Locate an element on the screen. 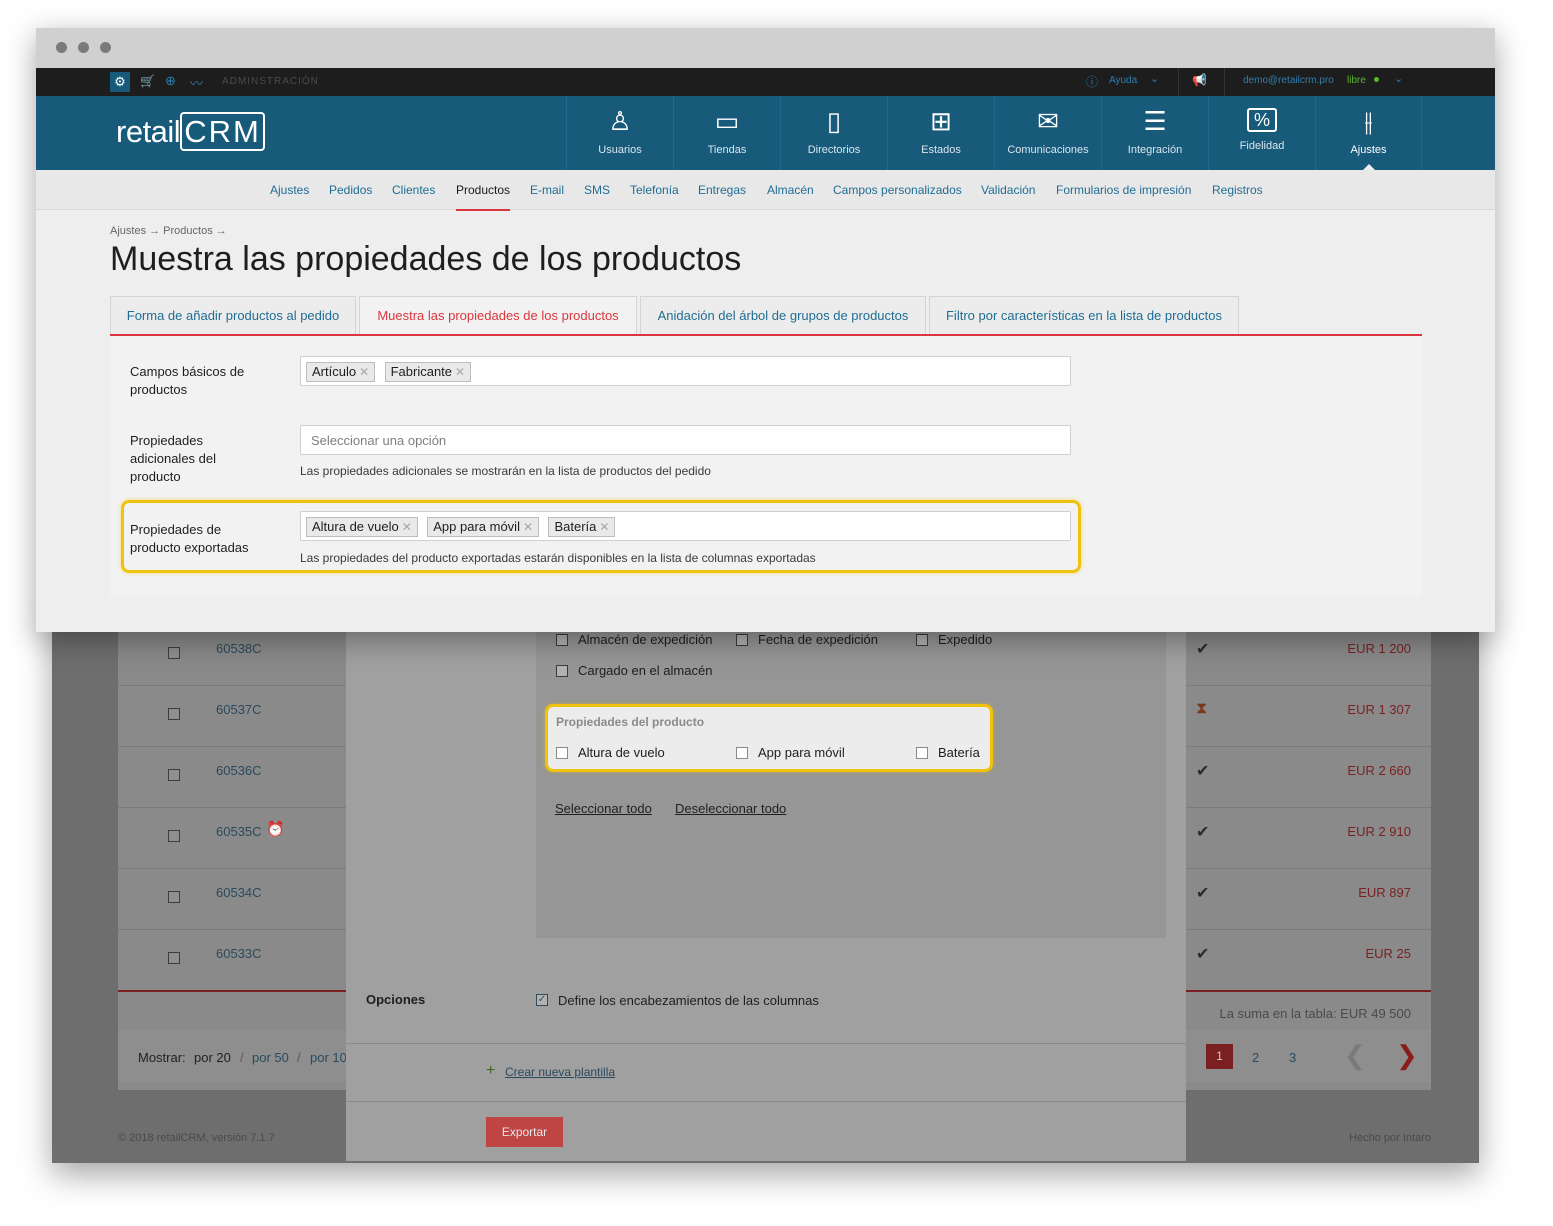  order-number: 60536C is located at coordinates (239, 770).